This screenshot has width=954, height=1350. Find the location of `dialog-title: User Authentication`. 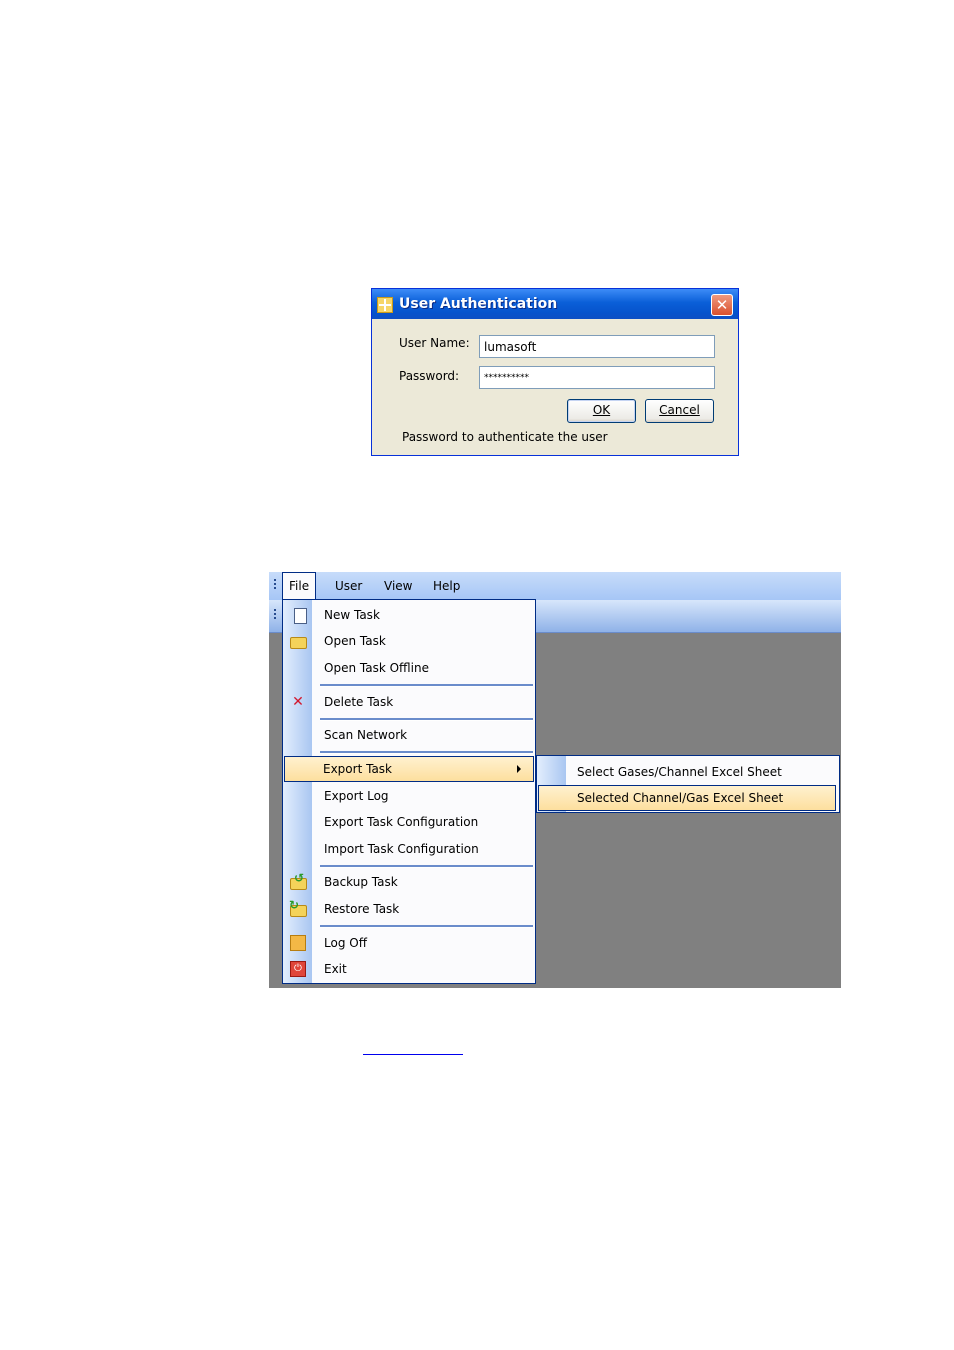

dialog-title: User Authentication is located at coordinates (478, 304).